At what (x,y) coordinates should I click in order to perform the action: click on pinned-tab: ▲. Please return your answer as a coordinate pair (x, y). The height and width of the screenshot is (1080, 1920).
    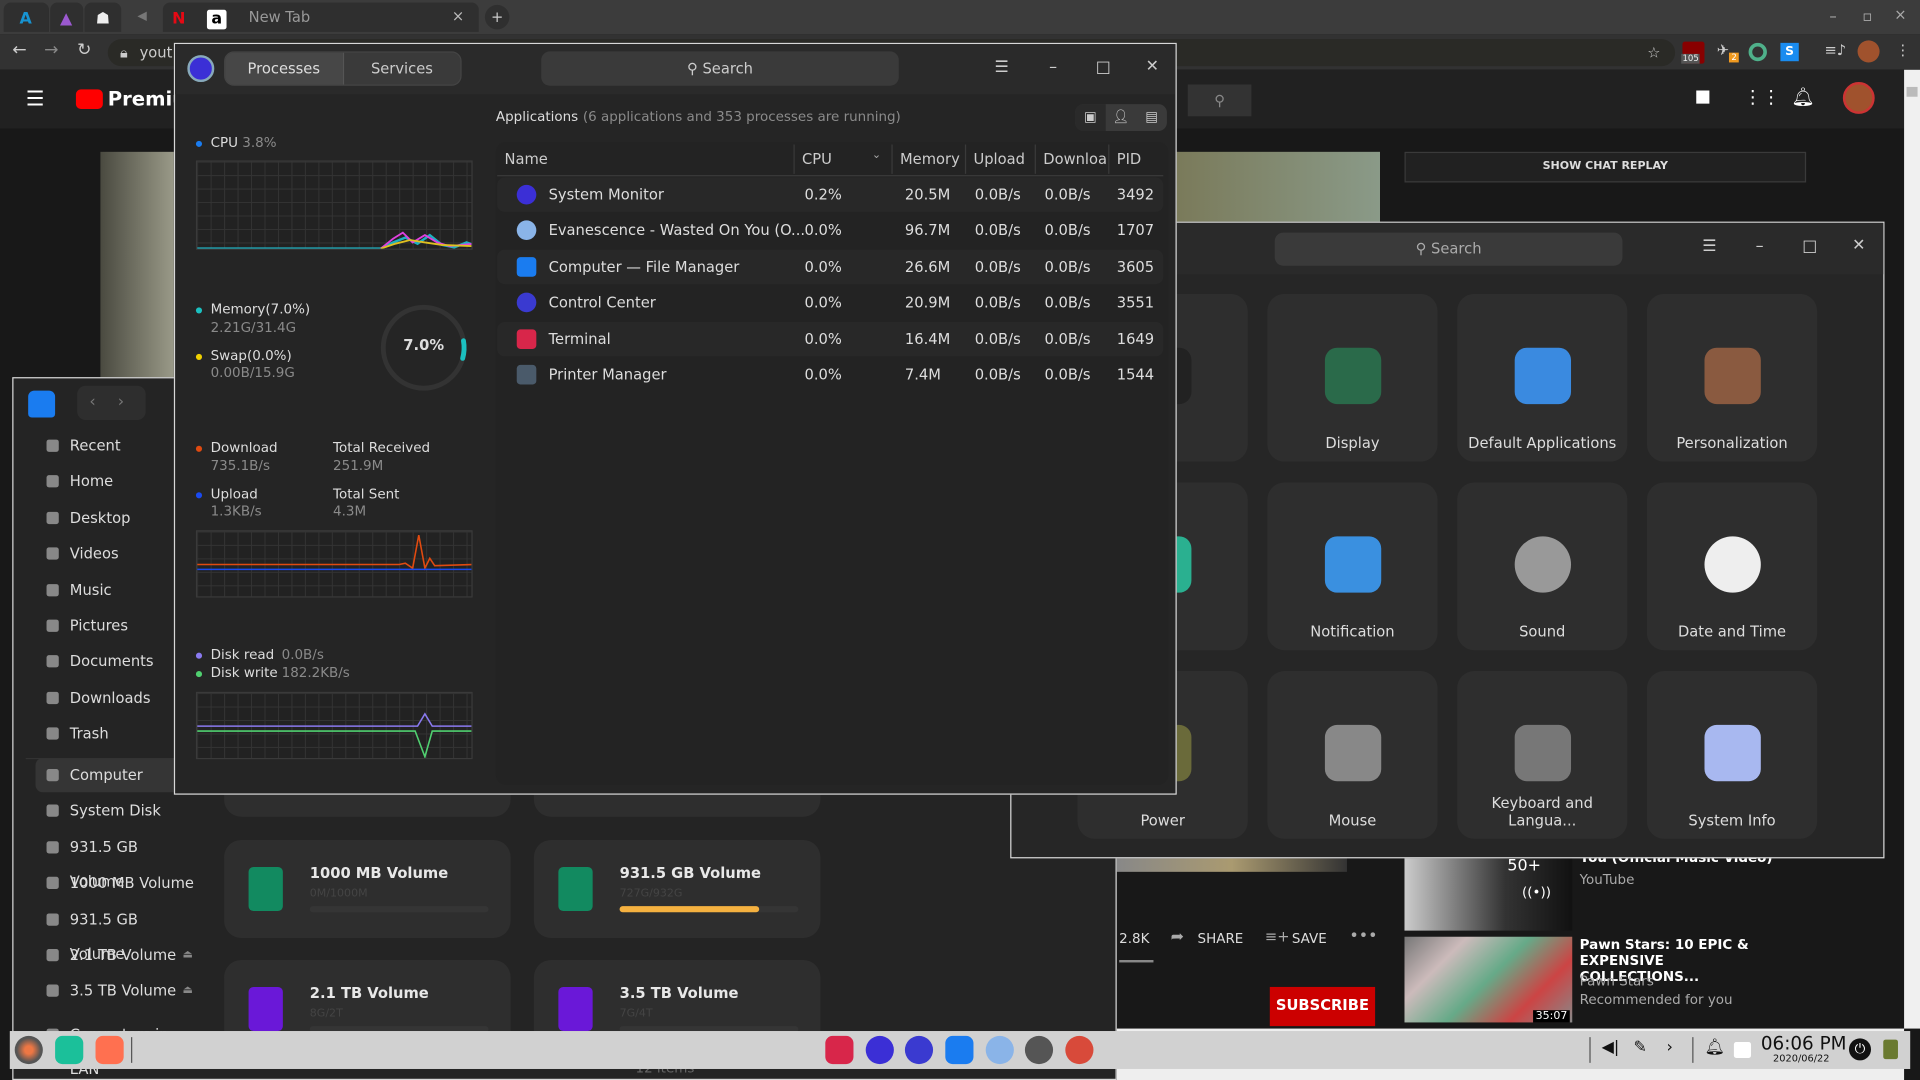
    Looking at the image, I should click on (67, 17).